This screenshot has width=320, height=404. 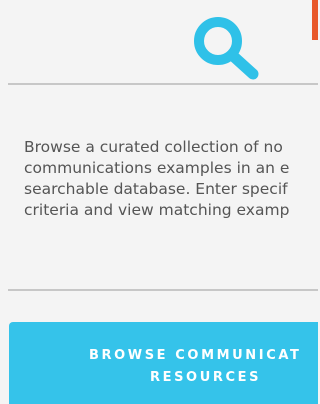 What do you see at coordinates (157, 210) in the screenshot?
I see `description-line: criteria and view matching examp` at bounding box center [157, 210].